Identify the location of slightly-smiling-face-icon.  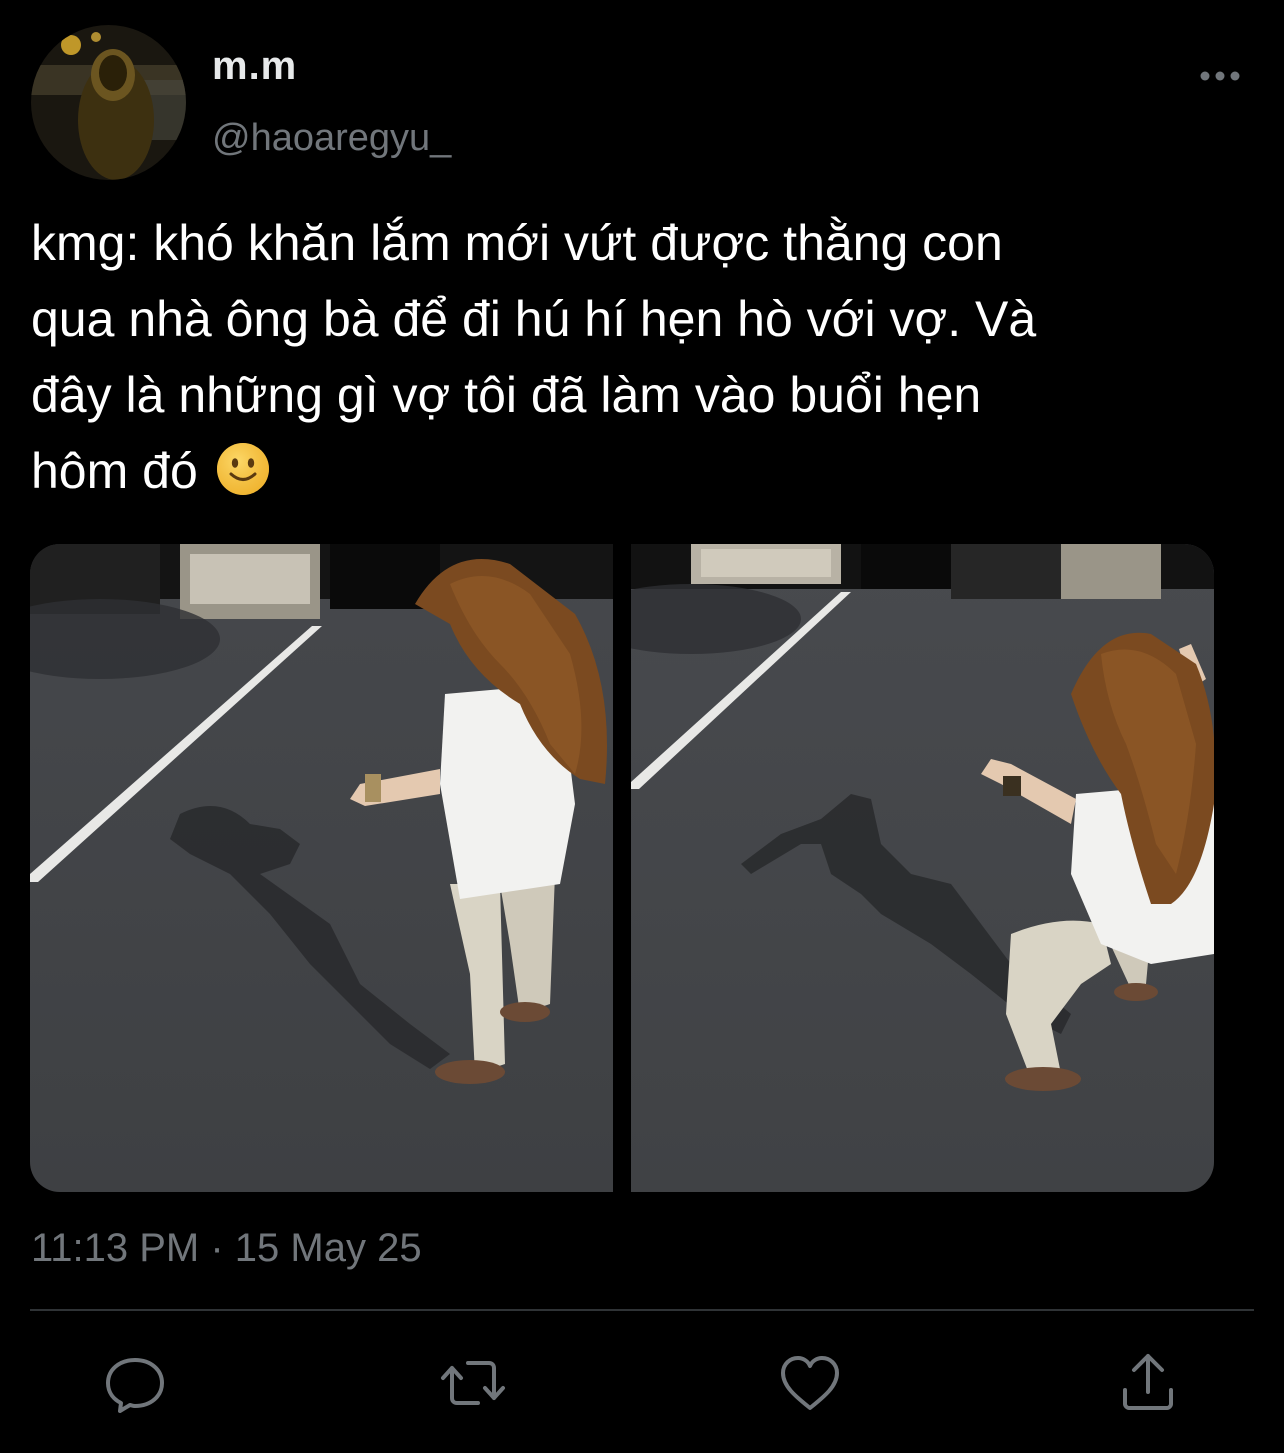
(243, 468).